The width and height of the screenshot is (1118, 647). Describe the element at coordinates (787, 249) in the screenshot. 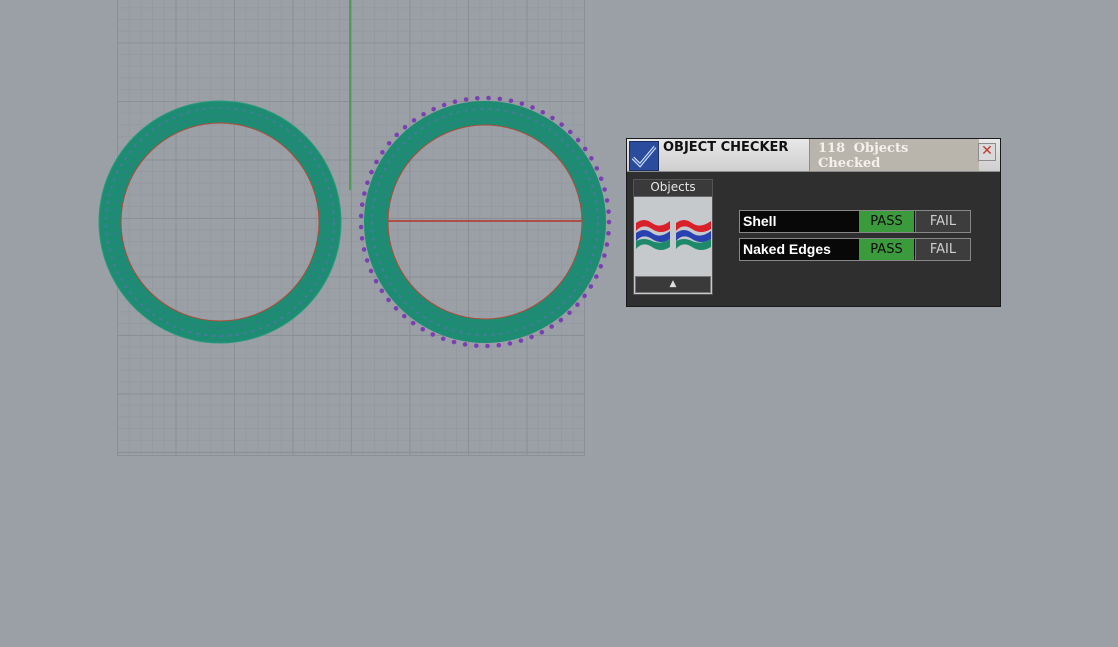

I see `check-label: Naked Edges` at that location.